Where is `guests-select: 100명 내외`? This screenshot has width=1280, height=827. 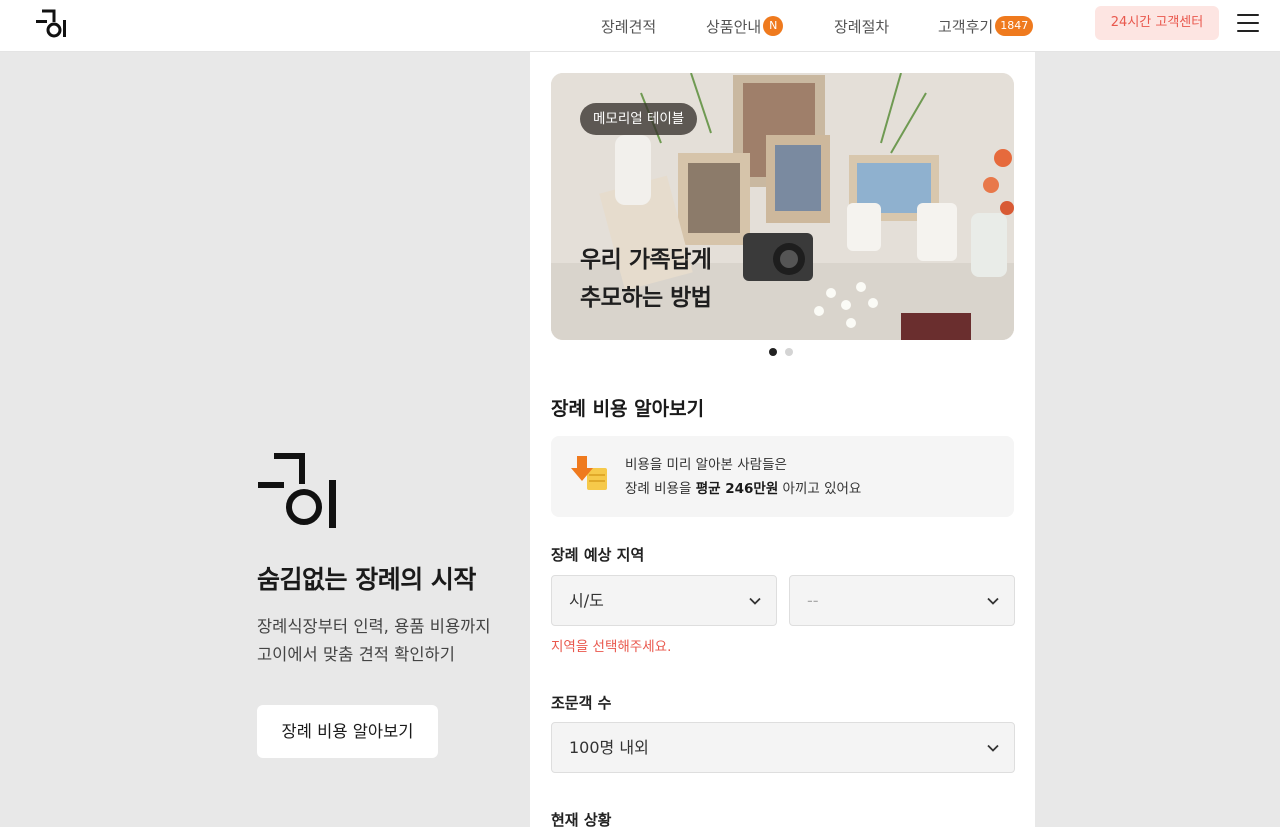
guests-select: 100명 내외 is located at coordinates (783, 747).